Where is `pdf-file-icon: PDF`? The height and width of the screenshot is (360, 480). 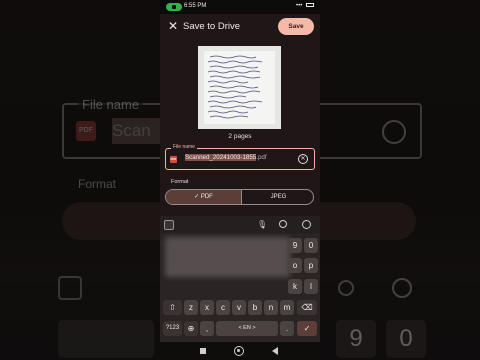
pdf-file-icon: PDF is located at coordinates (173, 159).